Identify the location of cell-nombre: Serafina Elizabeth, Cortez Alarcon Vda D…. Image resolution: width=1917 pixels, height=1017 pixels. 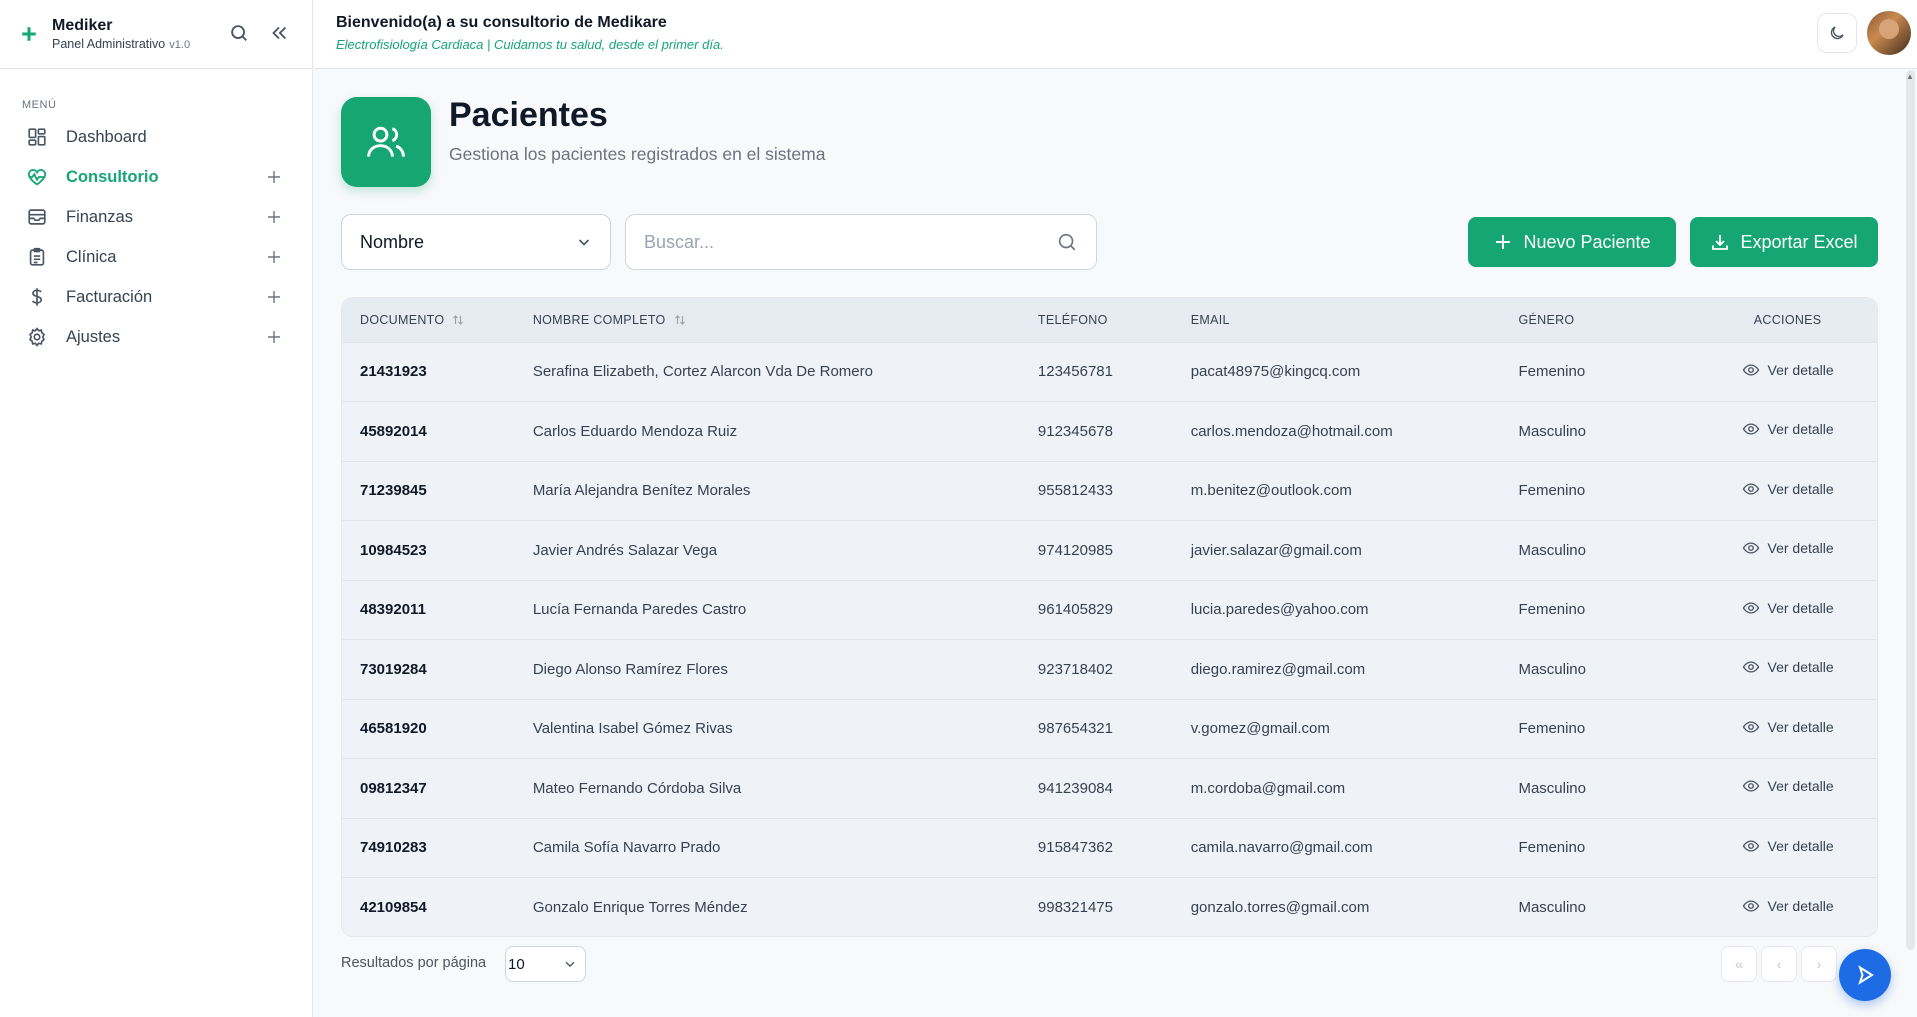
(702, 372).